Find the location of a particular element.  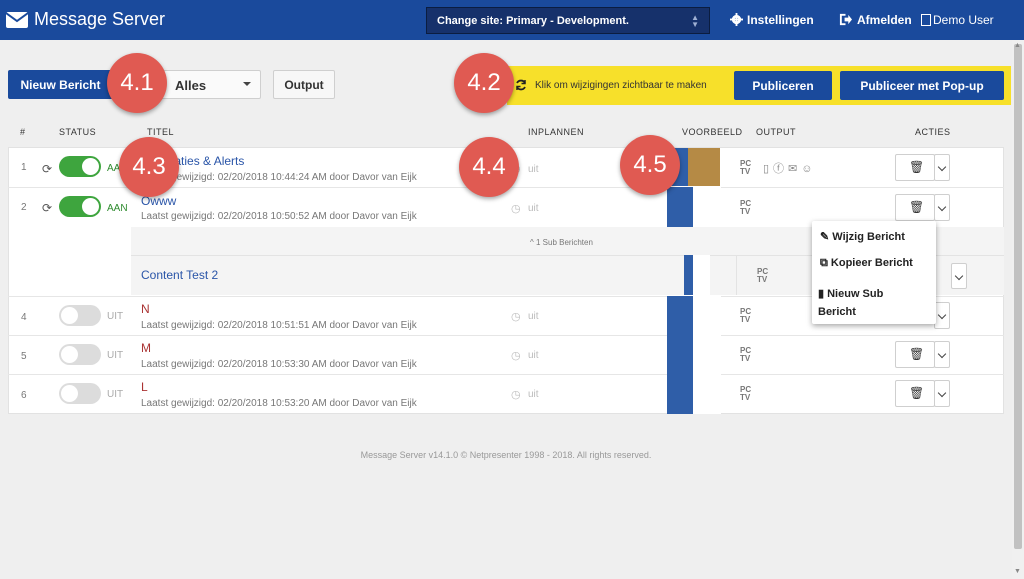

output-button: Output is located at coordinates (304, 84).